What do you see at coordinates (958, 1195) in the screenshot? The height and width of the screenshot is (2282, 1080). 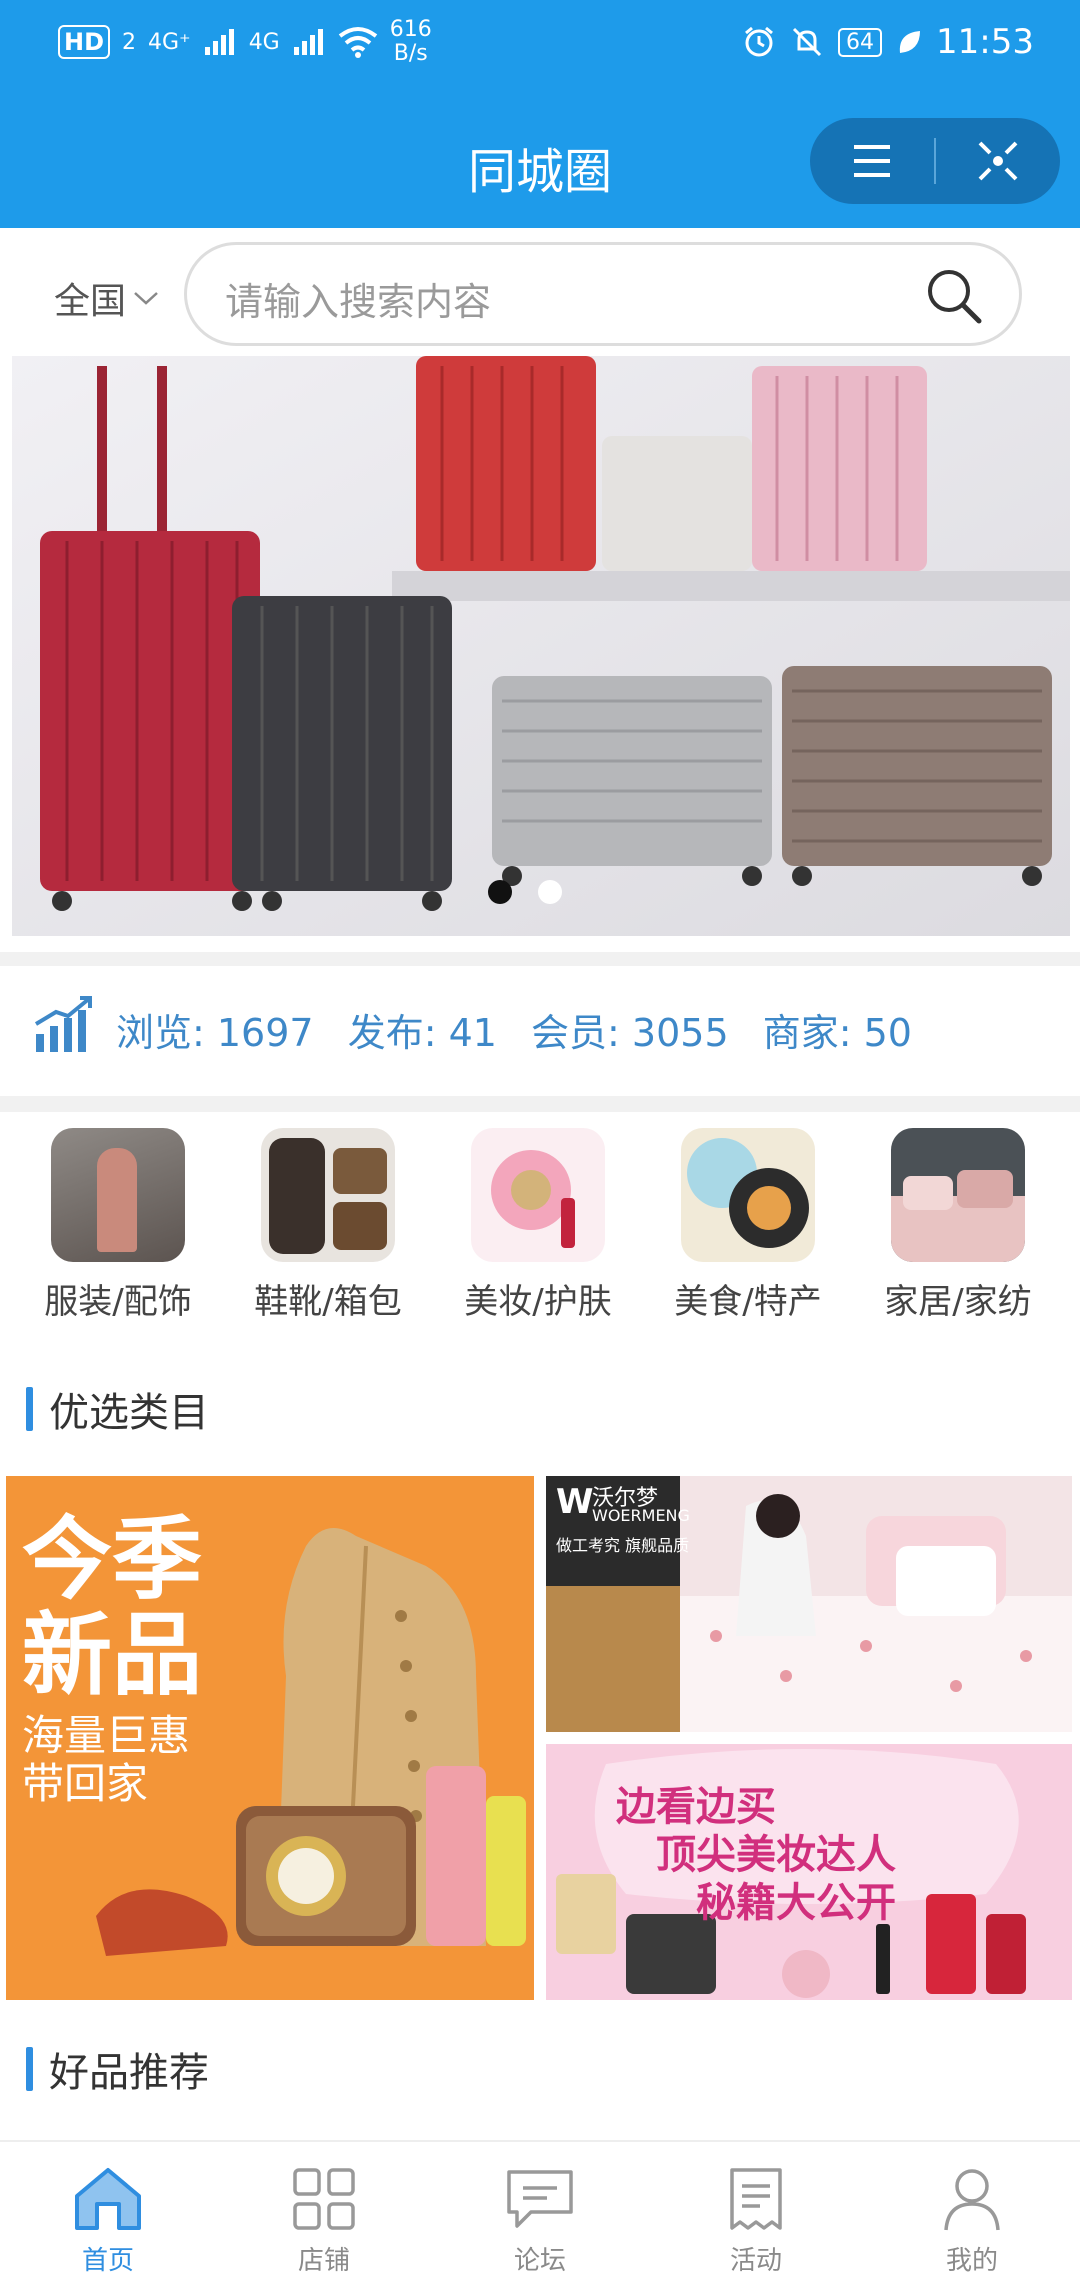 I see `category-thumb-home` at bounding box center [958, 1195].